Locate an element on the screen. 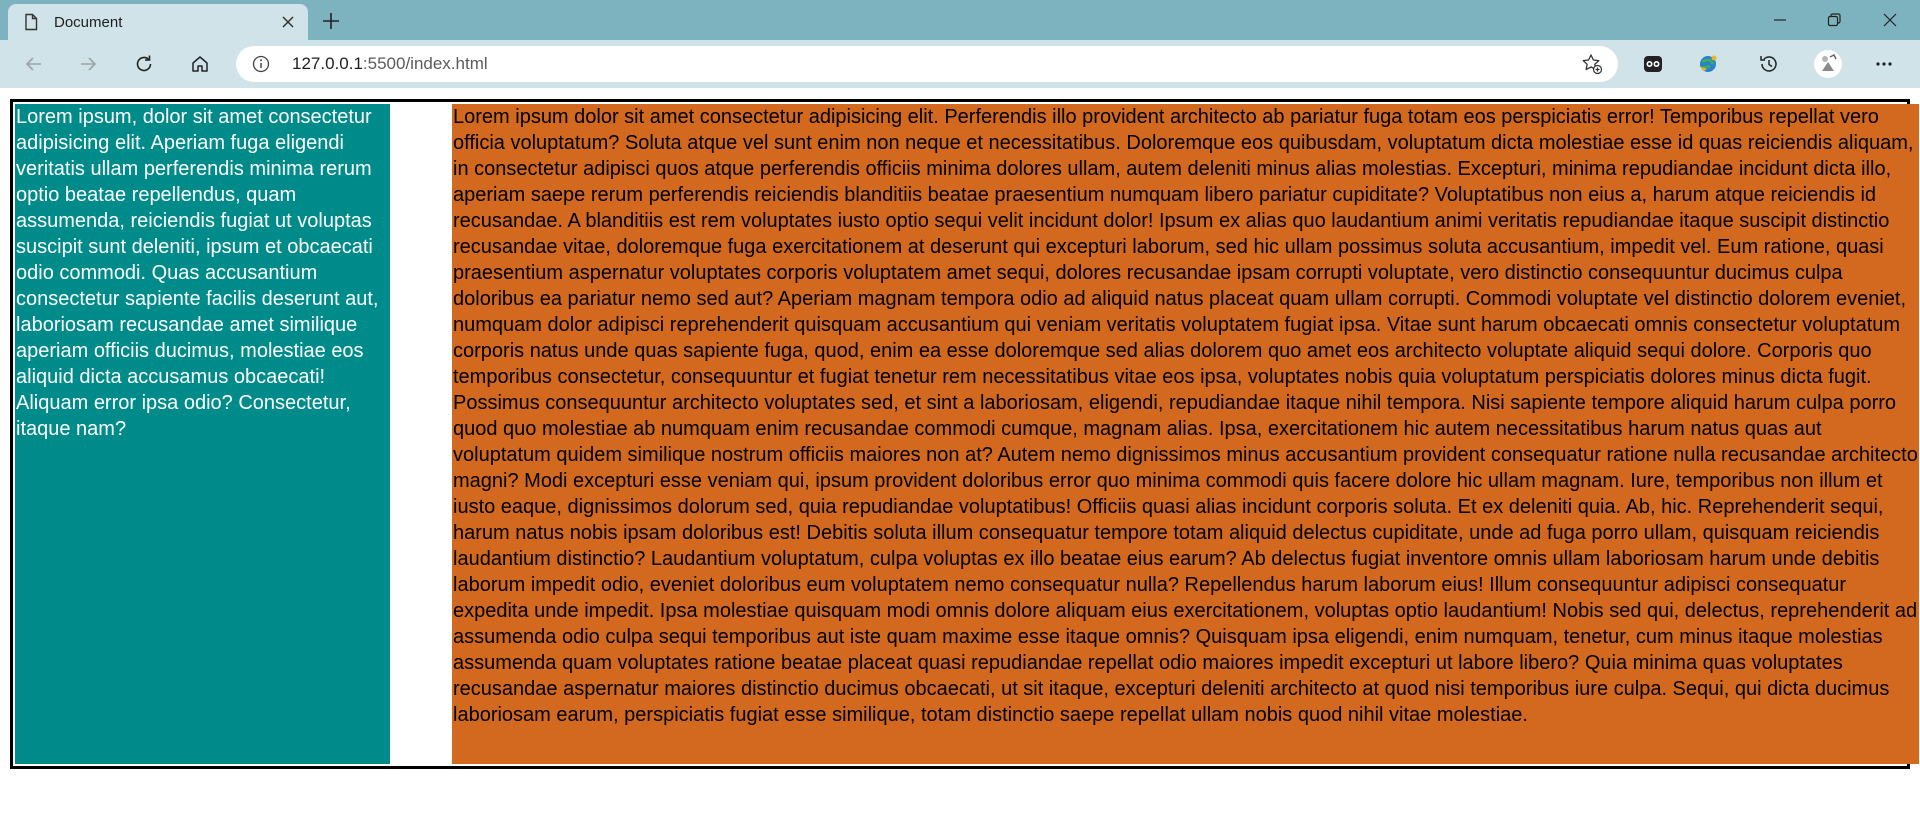 The width and height of the screenshot is (1920, 832). document-icon is located at coordinates (31, 22).